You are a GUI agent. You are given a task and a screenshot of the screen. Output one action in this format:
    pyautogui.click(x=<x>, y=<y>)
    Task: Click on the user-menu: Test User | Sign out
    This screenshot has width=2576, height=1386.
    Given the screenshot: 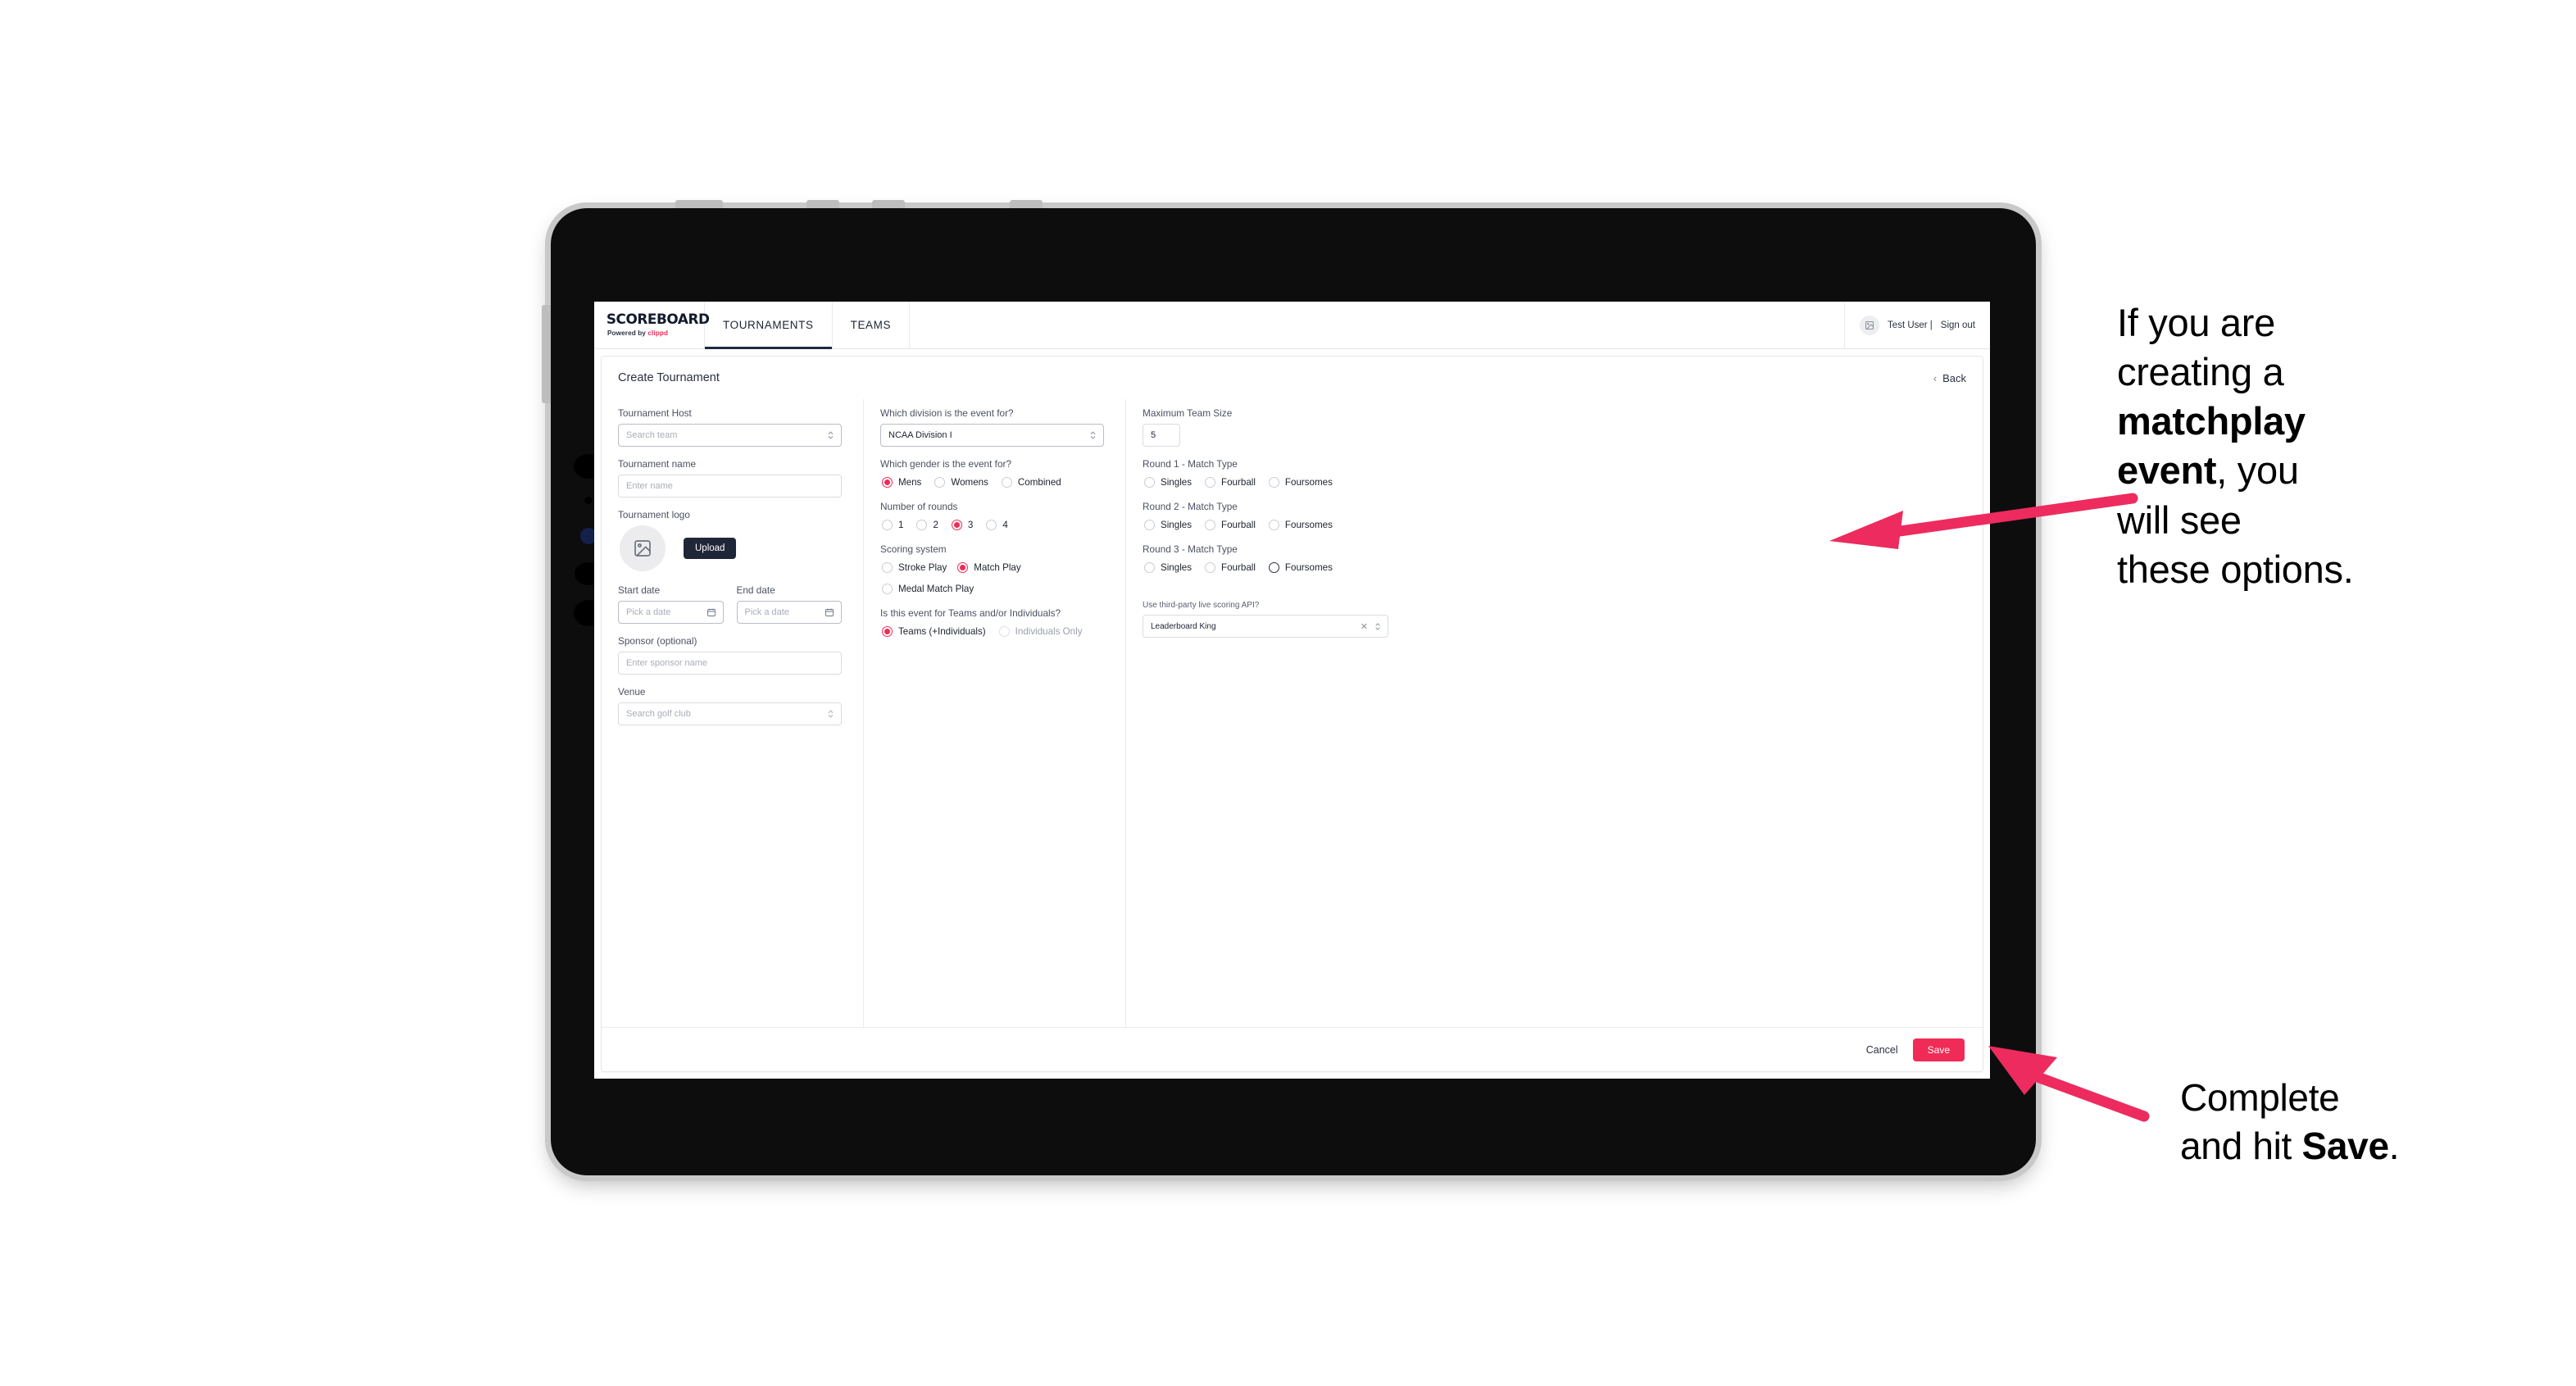 What is the action you would take?
    pyautogui.click(x=1917, y=325)
    